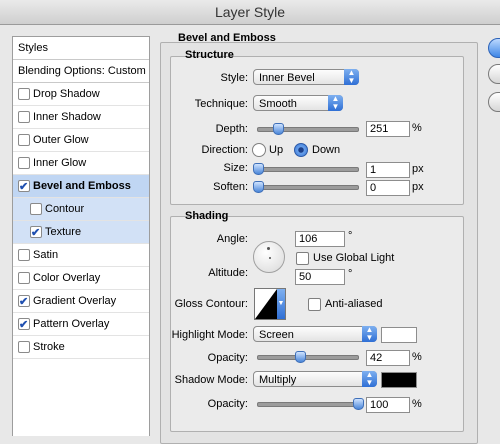 The width and height of the screenshot is (500, 444). What do you see at coordinates (81, 48) in the screenshot?
I see `styles-header: Styles` at bounding box center [81, 48].